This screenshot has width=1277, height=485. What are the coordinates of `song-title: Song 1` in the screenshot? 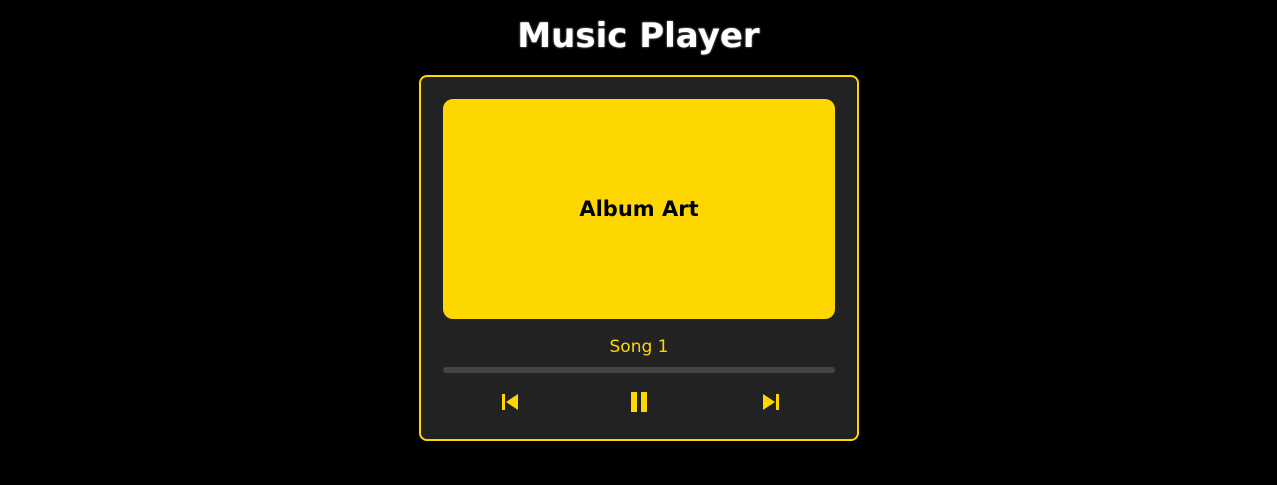 It's located at (639, 347).